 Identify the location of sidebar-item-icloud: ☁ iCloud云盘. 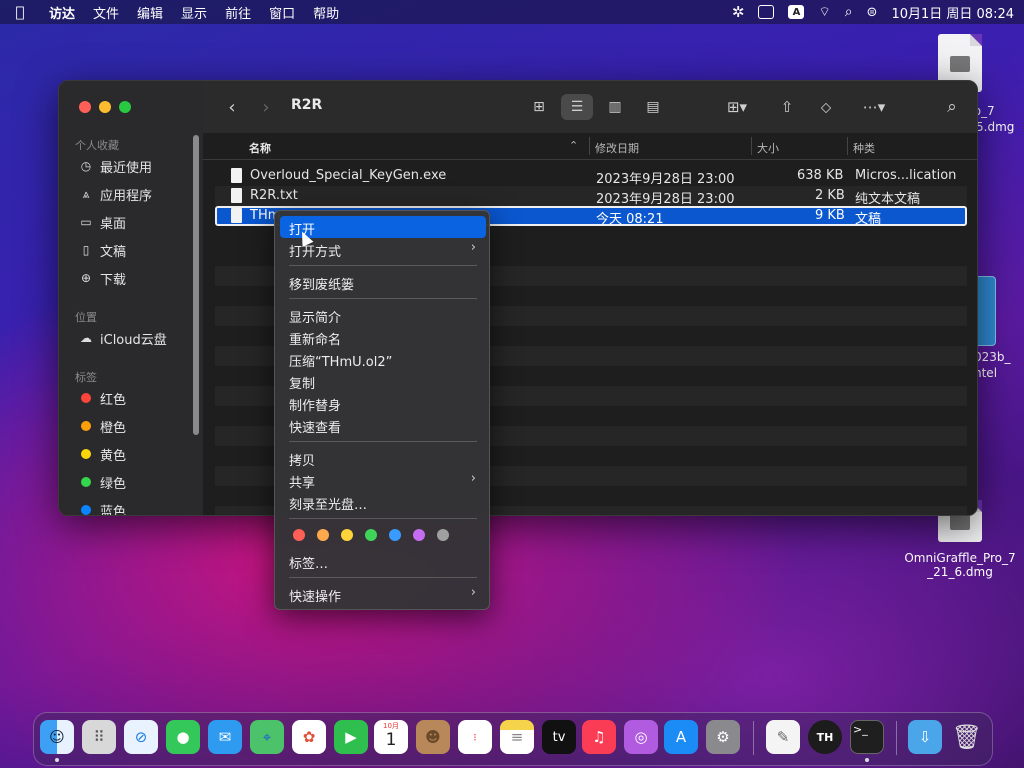
(123, 338).